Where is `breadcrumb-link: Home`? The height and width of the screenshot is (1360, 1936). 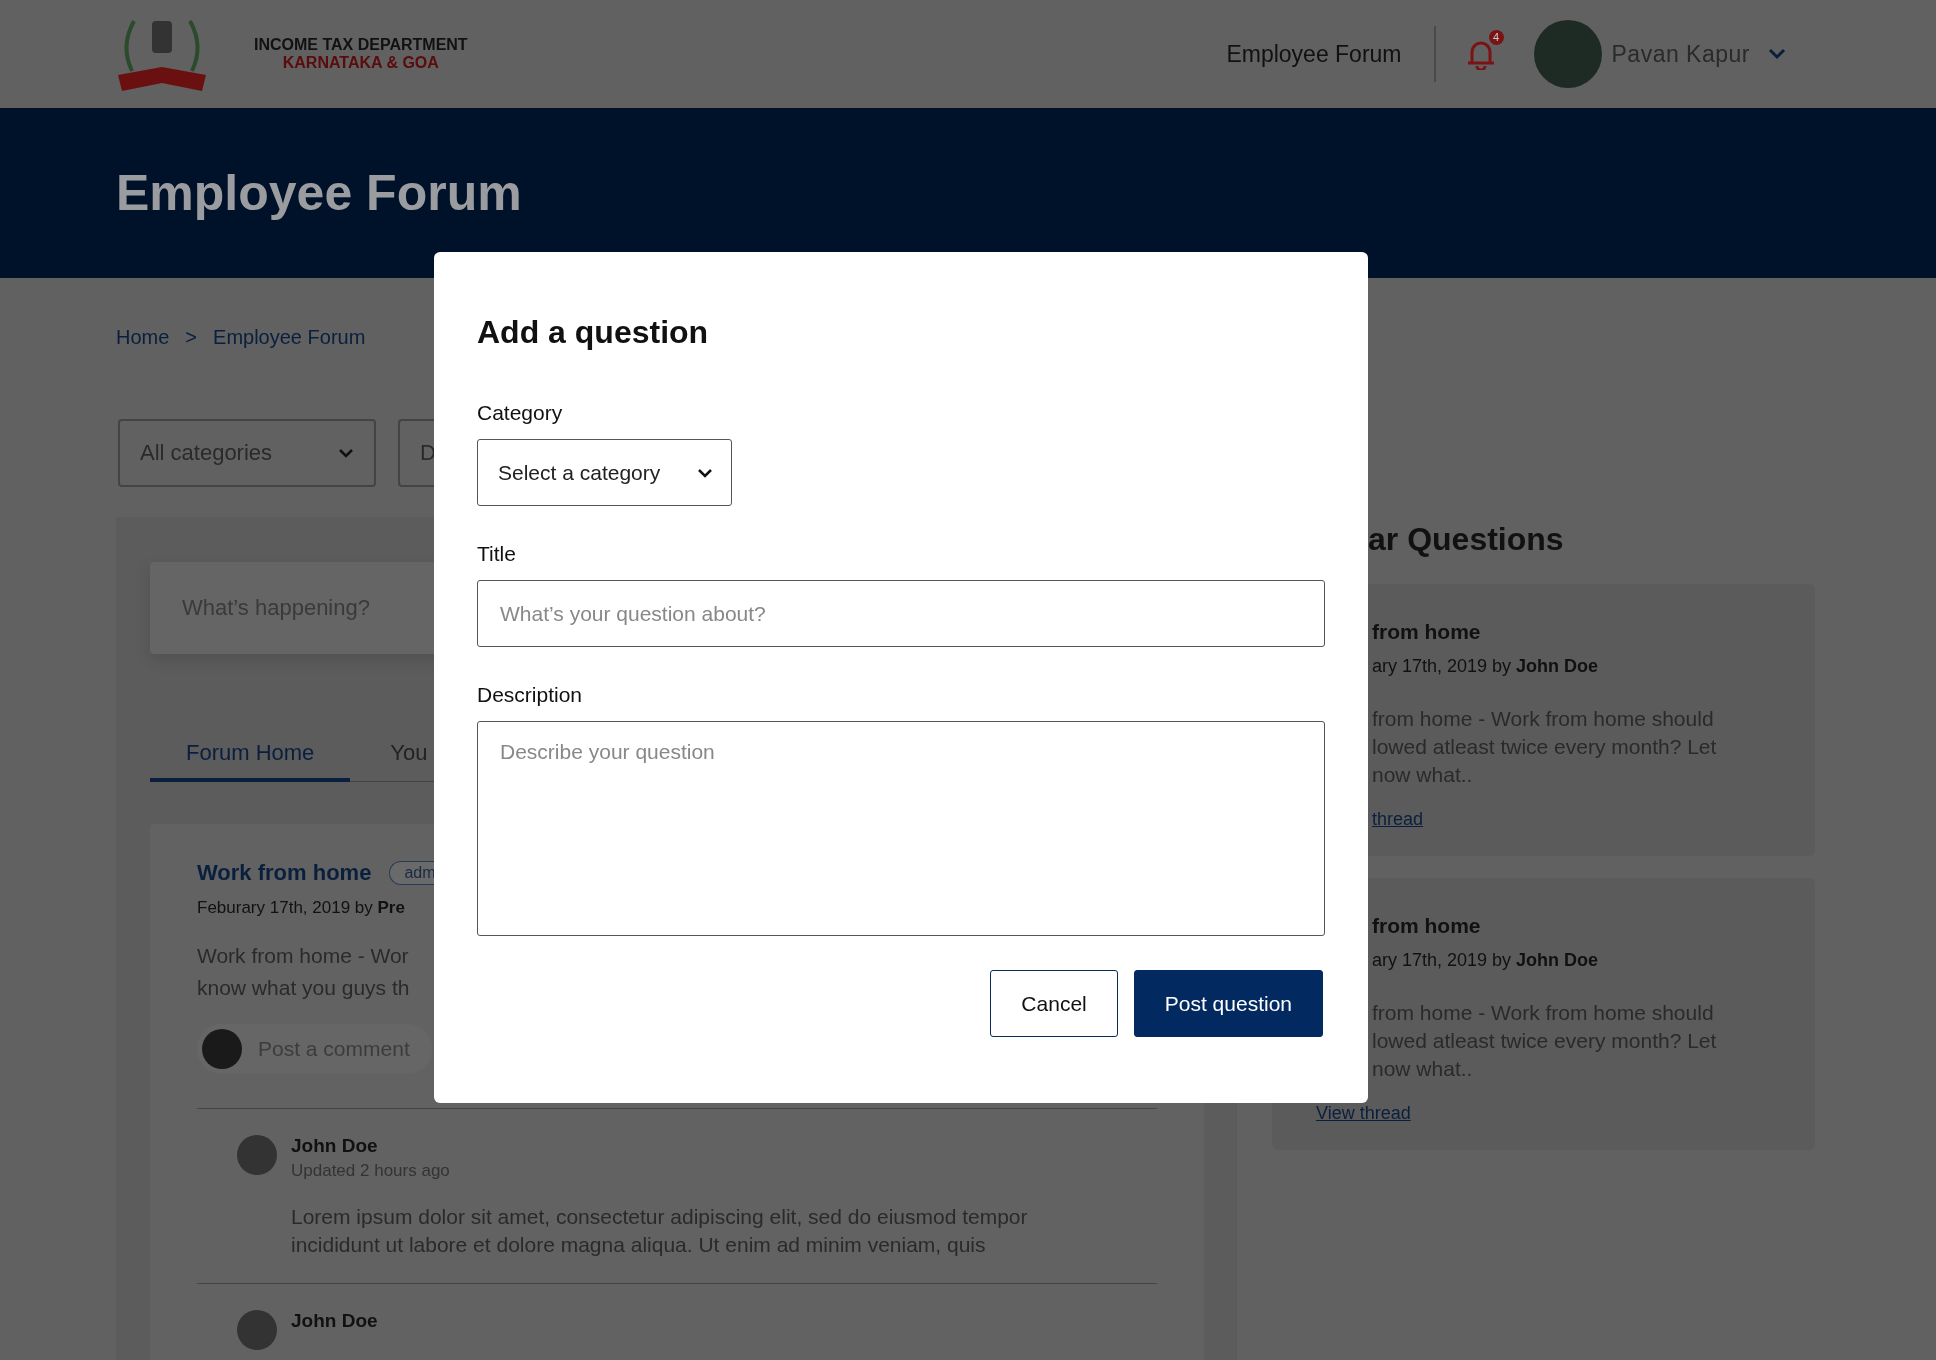
breadcrumb-link: Home is located at coordinates (143, 337).